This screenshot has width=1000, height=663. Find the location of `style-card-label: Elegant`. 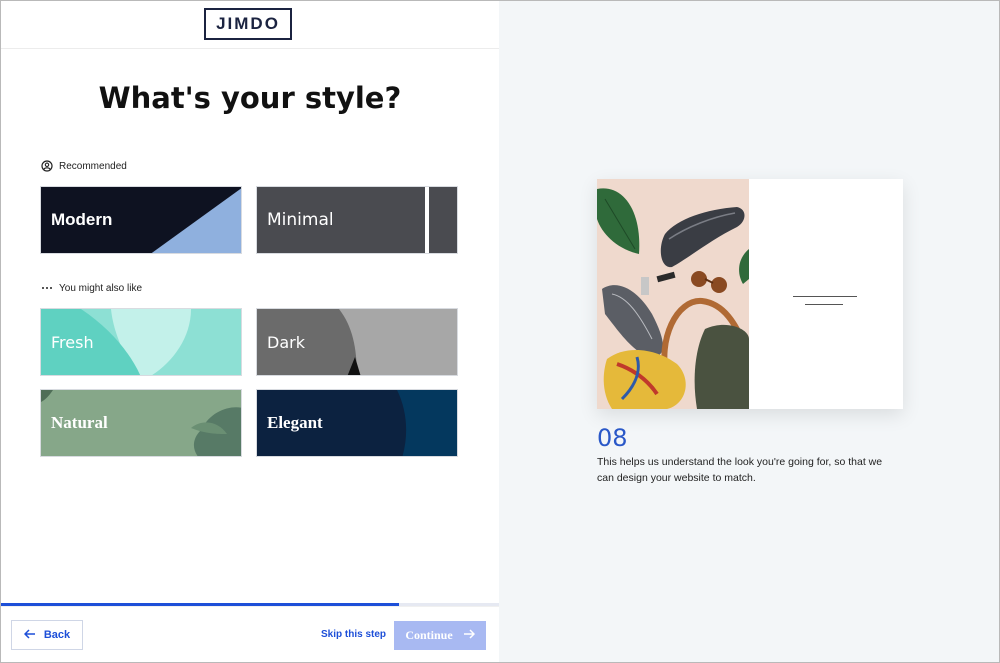

style-card-label: Elegant is located at coordinates (295, 422).